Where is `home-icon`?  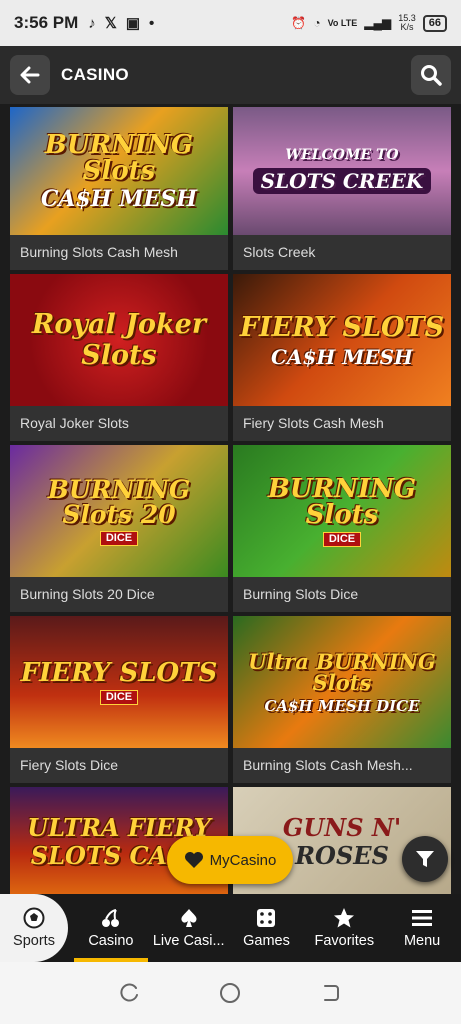 home-icon is located at coordinates (230, 993).